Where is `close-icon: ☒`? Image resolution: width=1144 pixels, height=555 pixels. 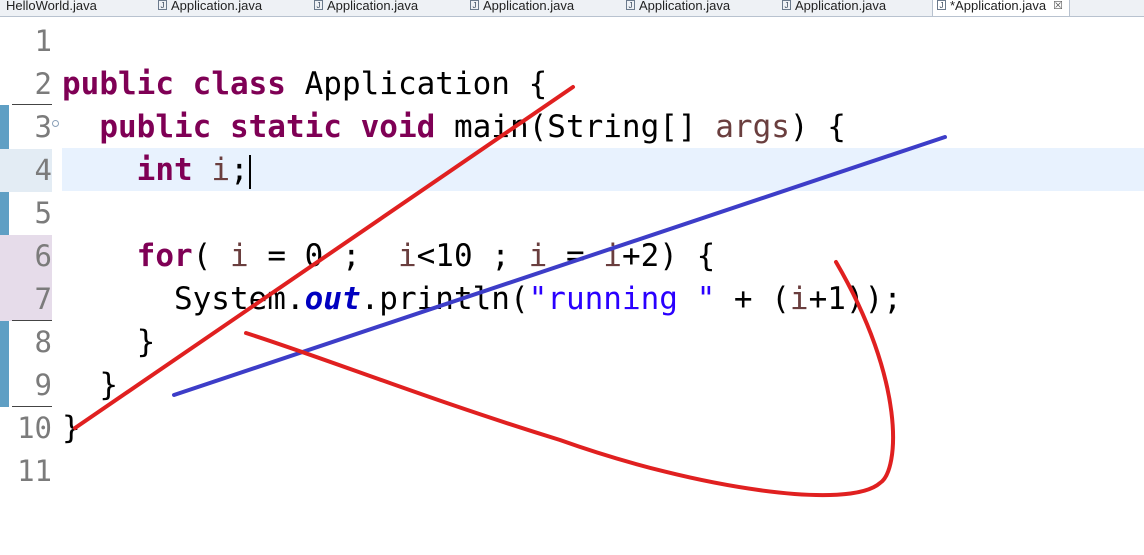 close-icon: ☒ is located at coordinates (1058, 6).